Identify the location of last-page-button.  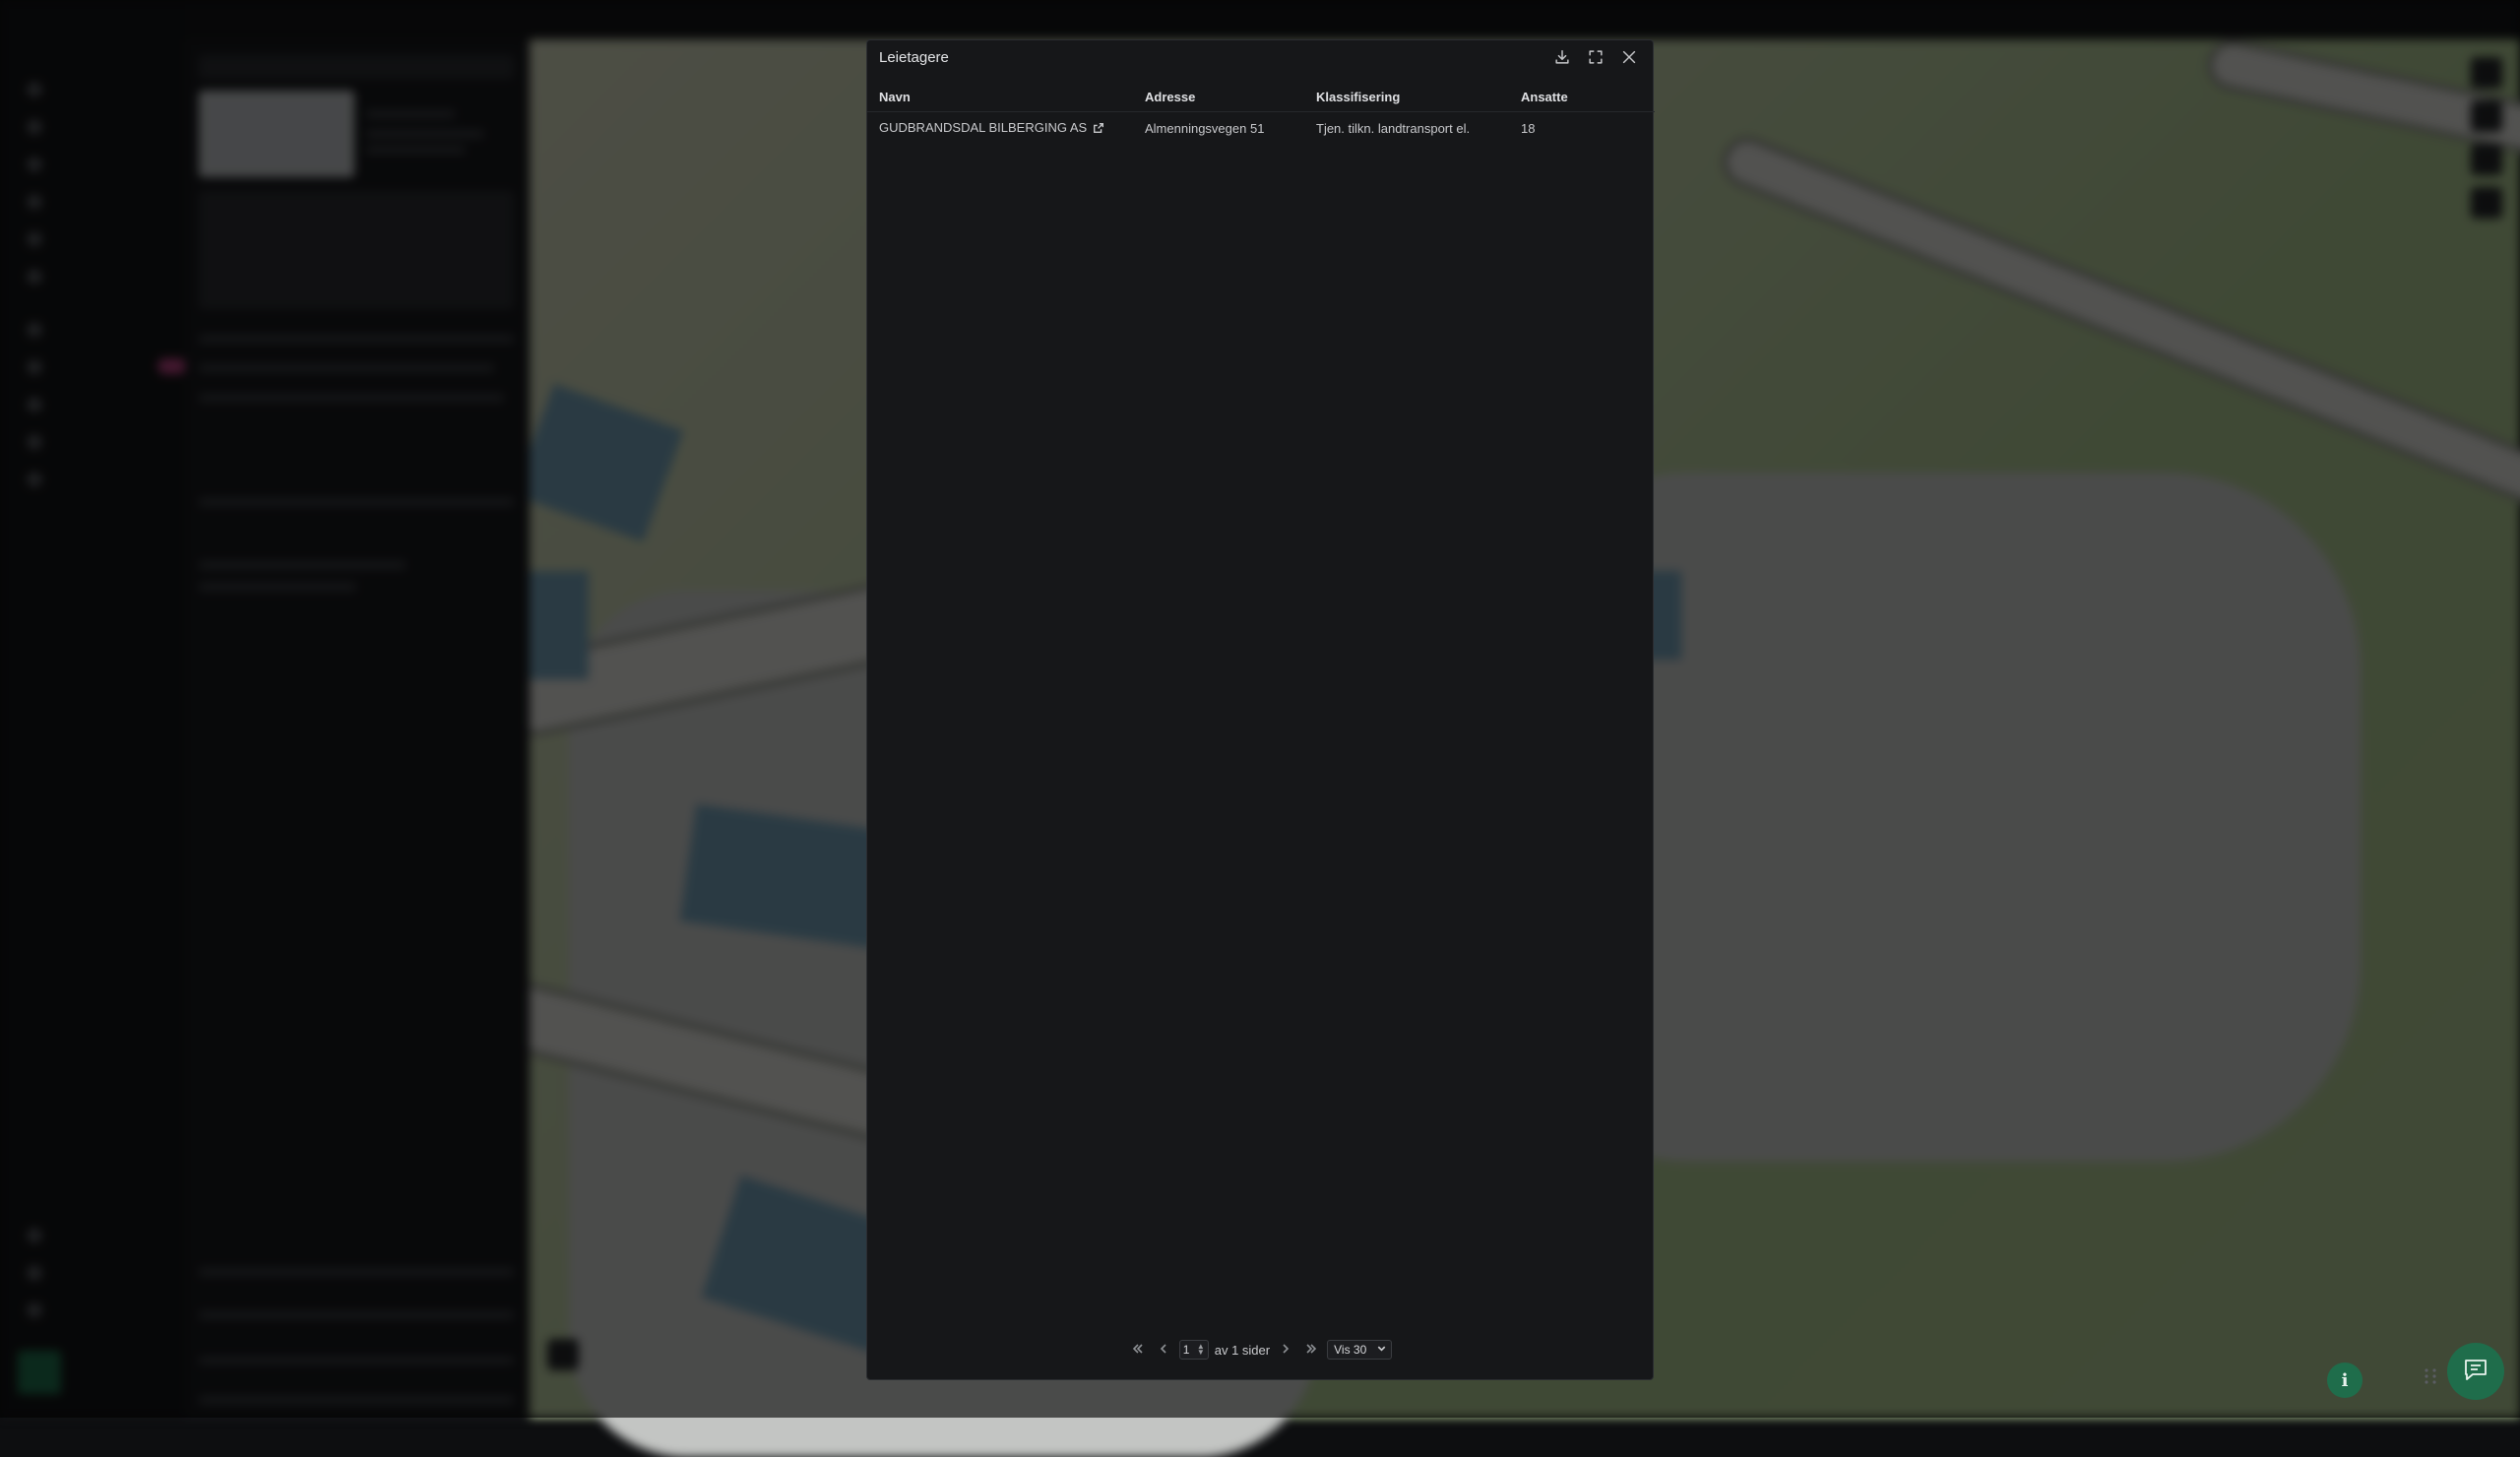
(1311, 1350).